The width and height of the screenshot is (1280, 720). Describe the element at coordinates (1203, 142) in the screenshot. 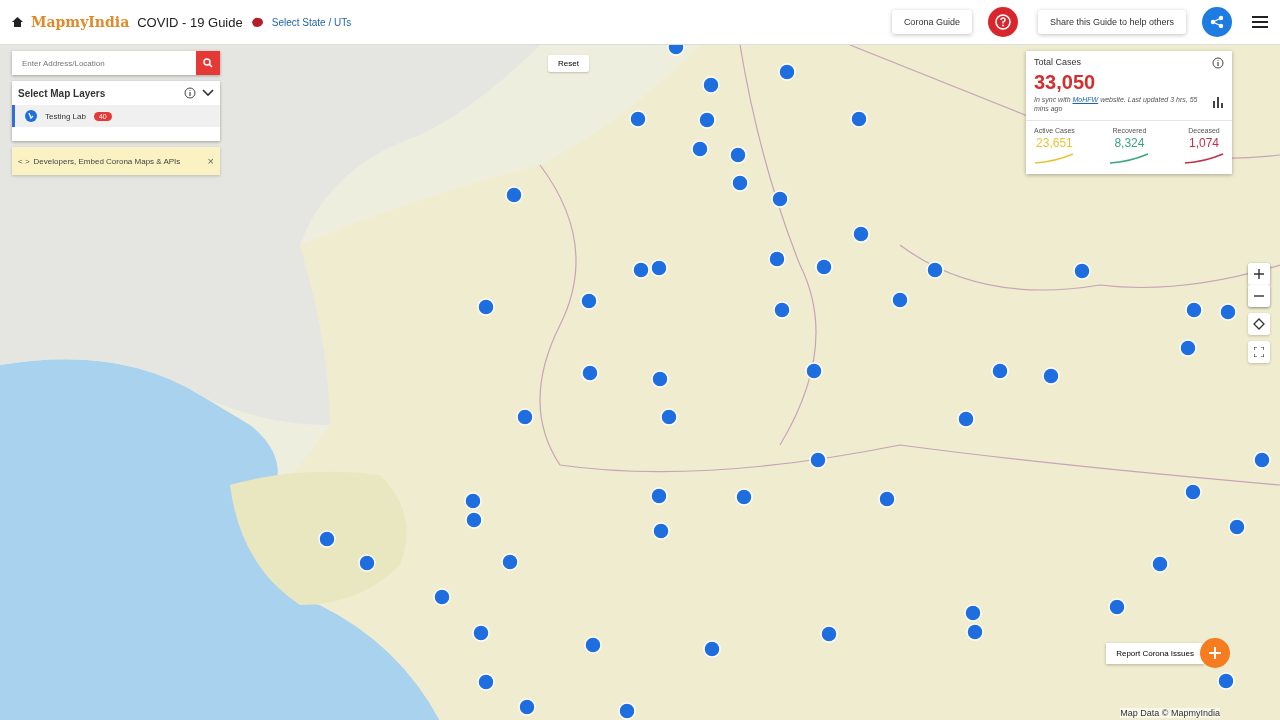

I see `stat-value: 1,074` at that location.